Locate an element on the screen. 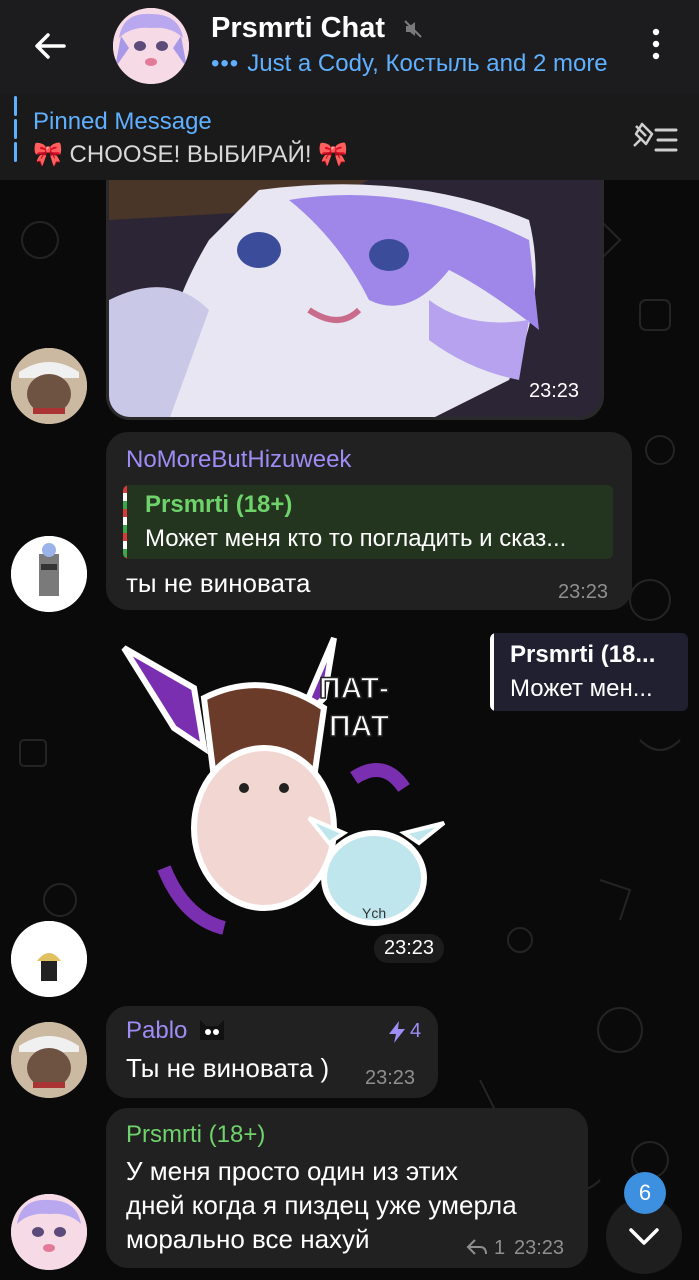 Image resolution: width=699 pixels, height=1280 pixels. message-text: ты не виновата is located at coordinates (218, 583).